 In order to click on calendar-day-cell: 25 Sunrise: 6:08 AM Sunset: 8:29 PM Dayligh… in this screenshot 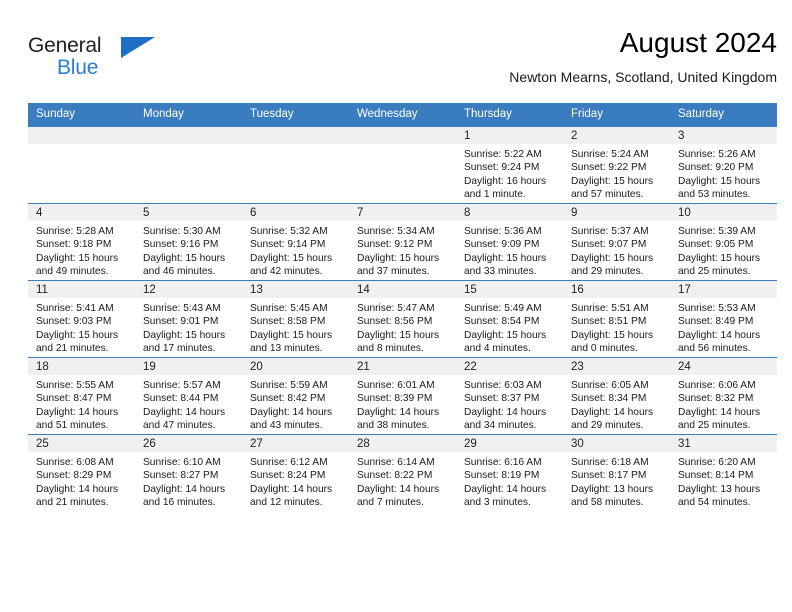, I will do `click(81, 472)`.